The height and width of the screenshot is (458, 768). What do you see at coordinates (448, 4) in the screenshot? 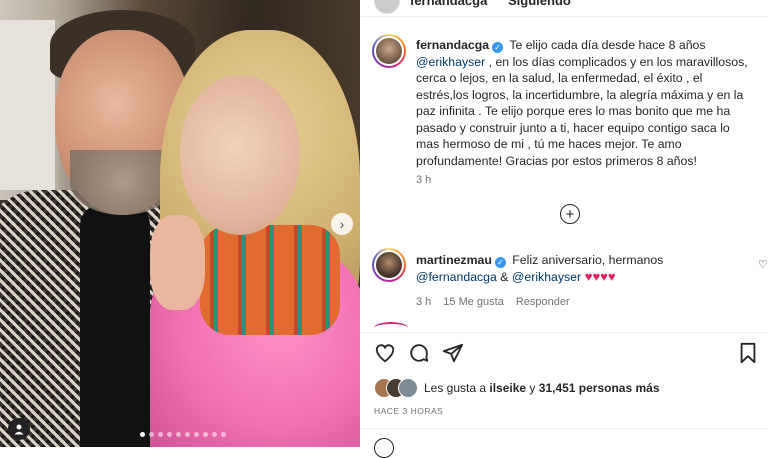
I see `header-username: fernandacga` at bounding box center [448, 4].